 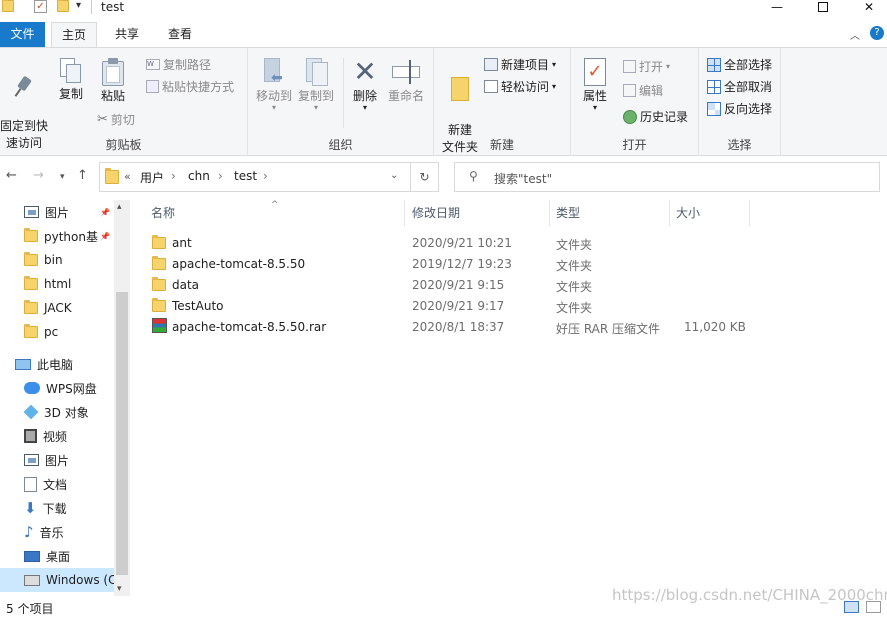 I want to click on new-folder-icon, so click(x=460, y=89).